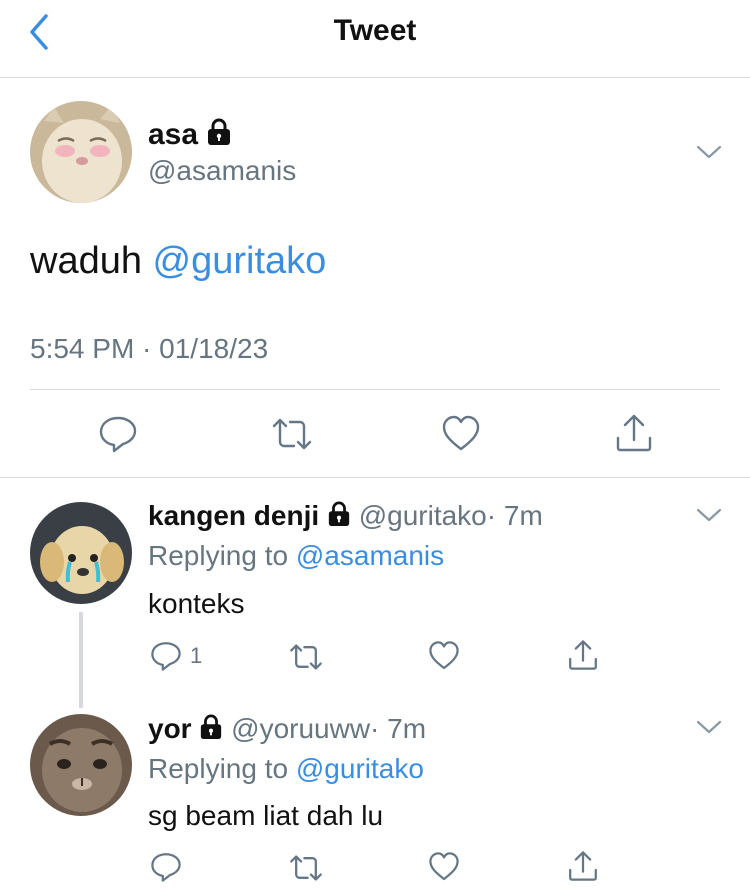  Describe the element at coordinates (375, 30) in the screenshot. I see `page-title: Tweet` at that location.